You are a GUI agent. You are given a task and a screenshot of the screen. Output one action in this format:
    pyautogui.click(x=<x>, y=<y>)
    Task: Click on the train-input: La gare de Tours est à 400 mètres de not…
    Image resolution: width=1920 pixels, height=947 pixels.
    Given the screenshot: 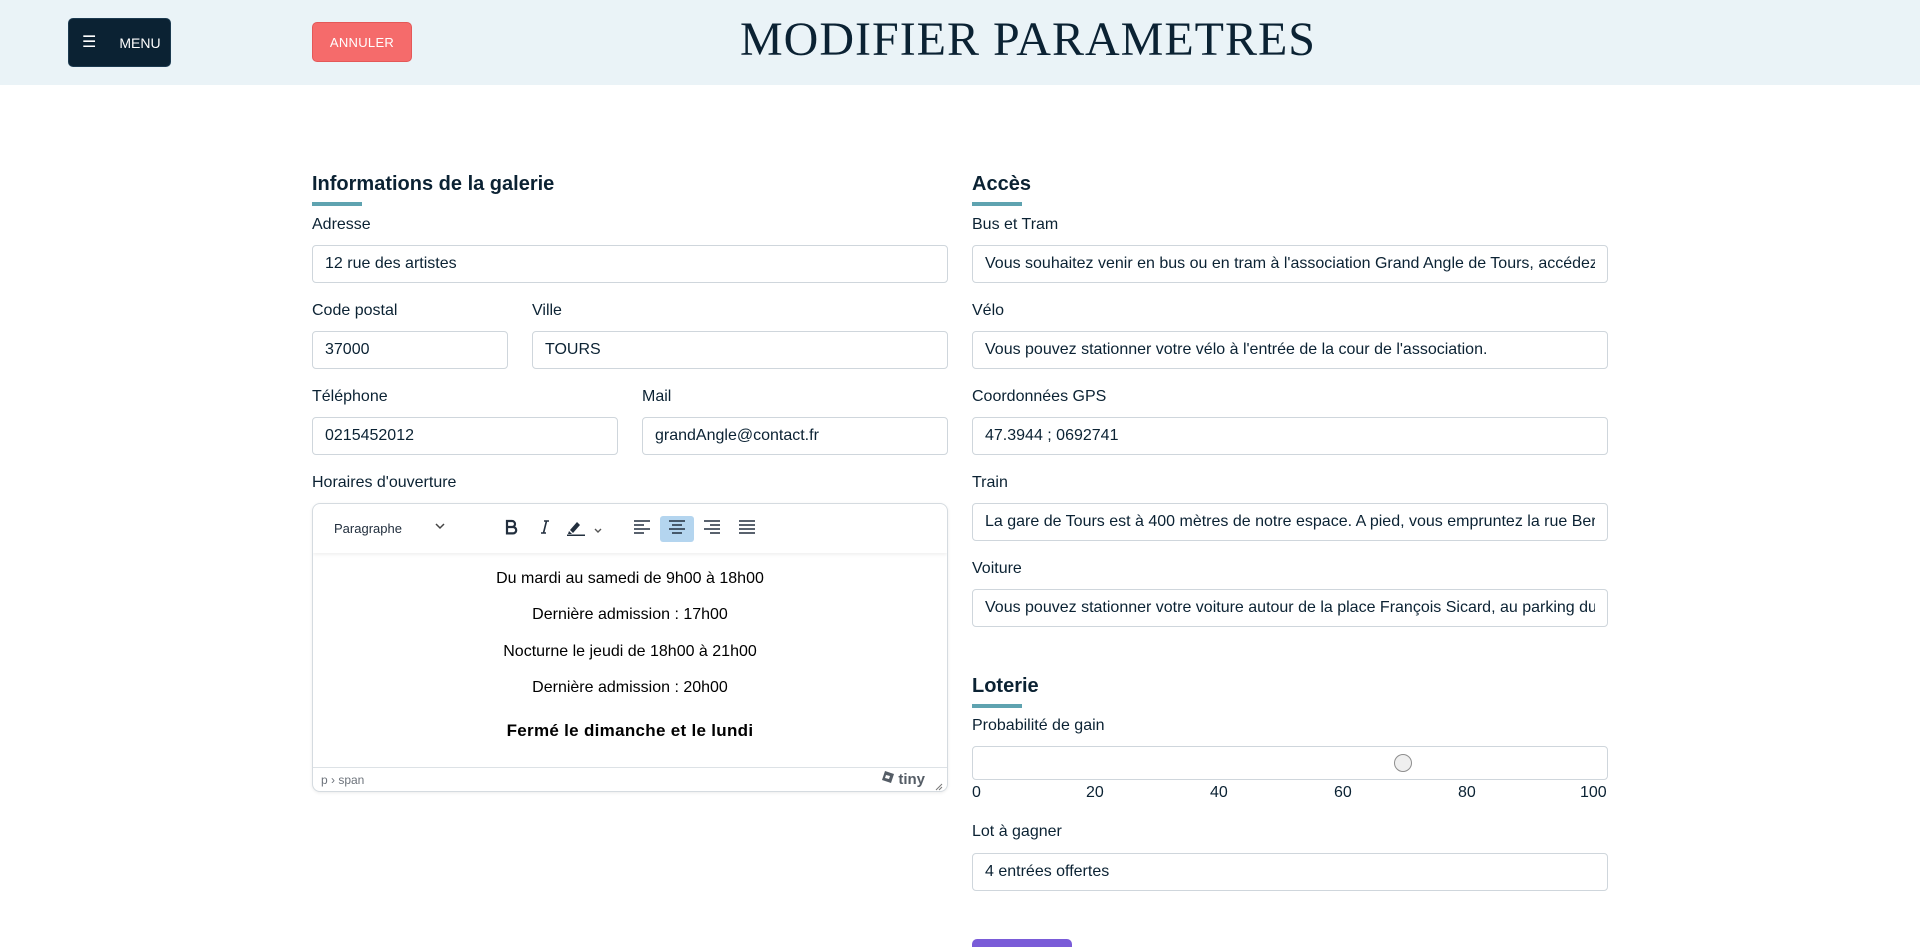 What is the action you would take?
    pyautogui.click(x=1290, y=522)
    